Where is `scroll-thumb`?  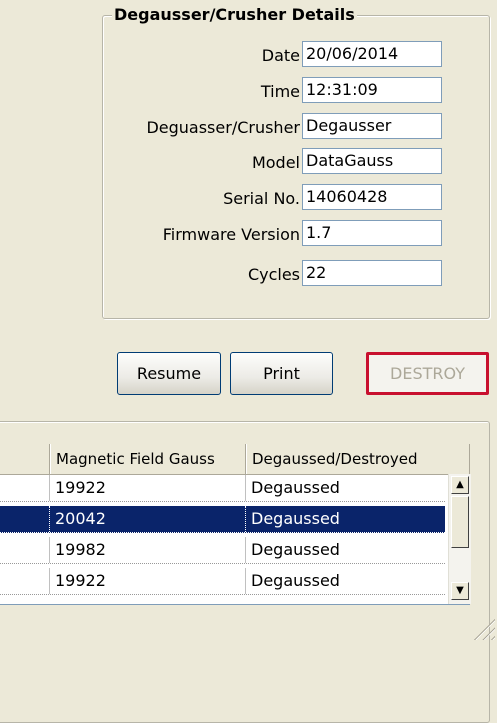
scroll-thumb is located at coordinates (460, 522).